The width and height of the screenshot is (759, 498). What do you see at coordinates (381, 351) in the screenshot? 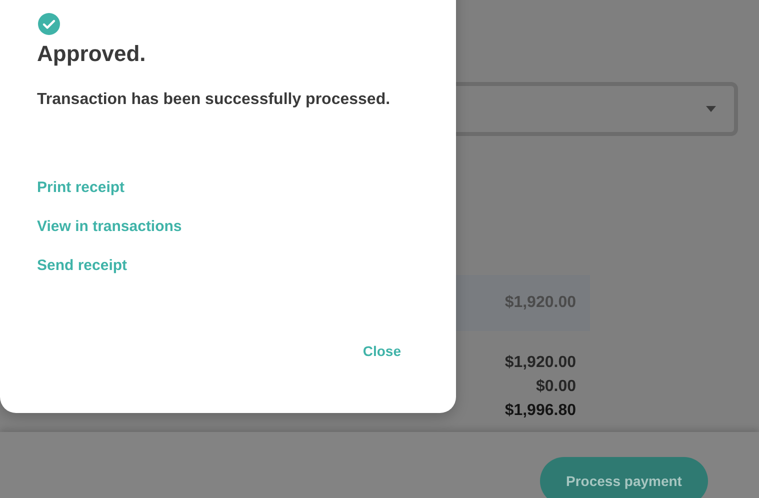
I see `close-button: Close` at bounding box center [381, 351].